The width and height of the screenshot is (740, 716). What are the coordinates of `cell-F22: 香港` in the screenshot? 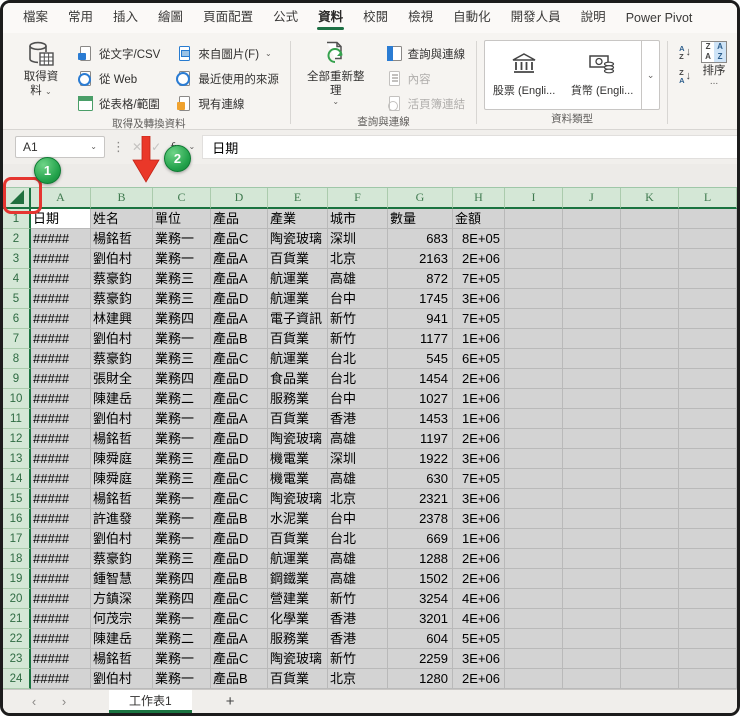 It's located at (358, 639).